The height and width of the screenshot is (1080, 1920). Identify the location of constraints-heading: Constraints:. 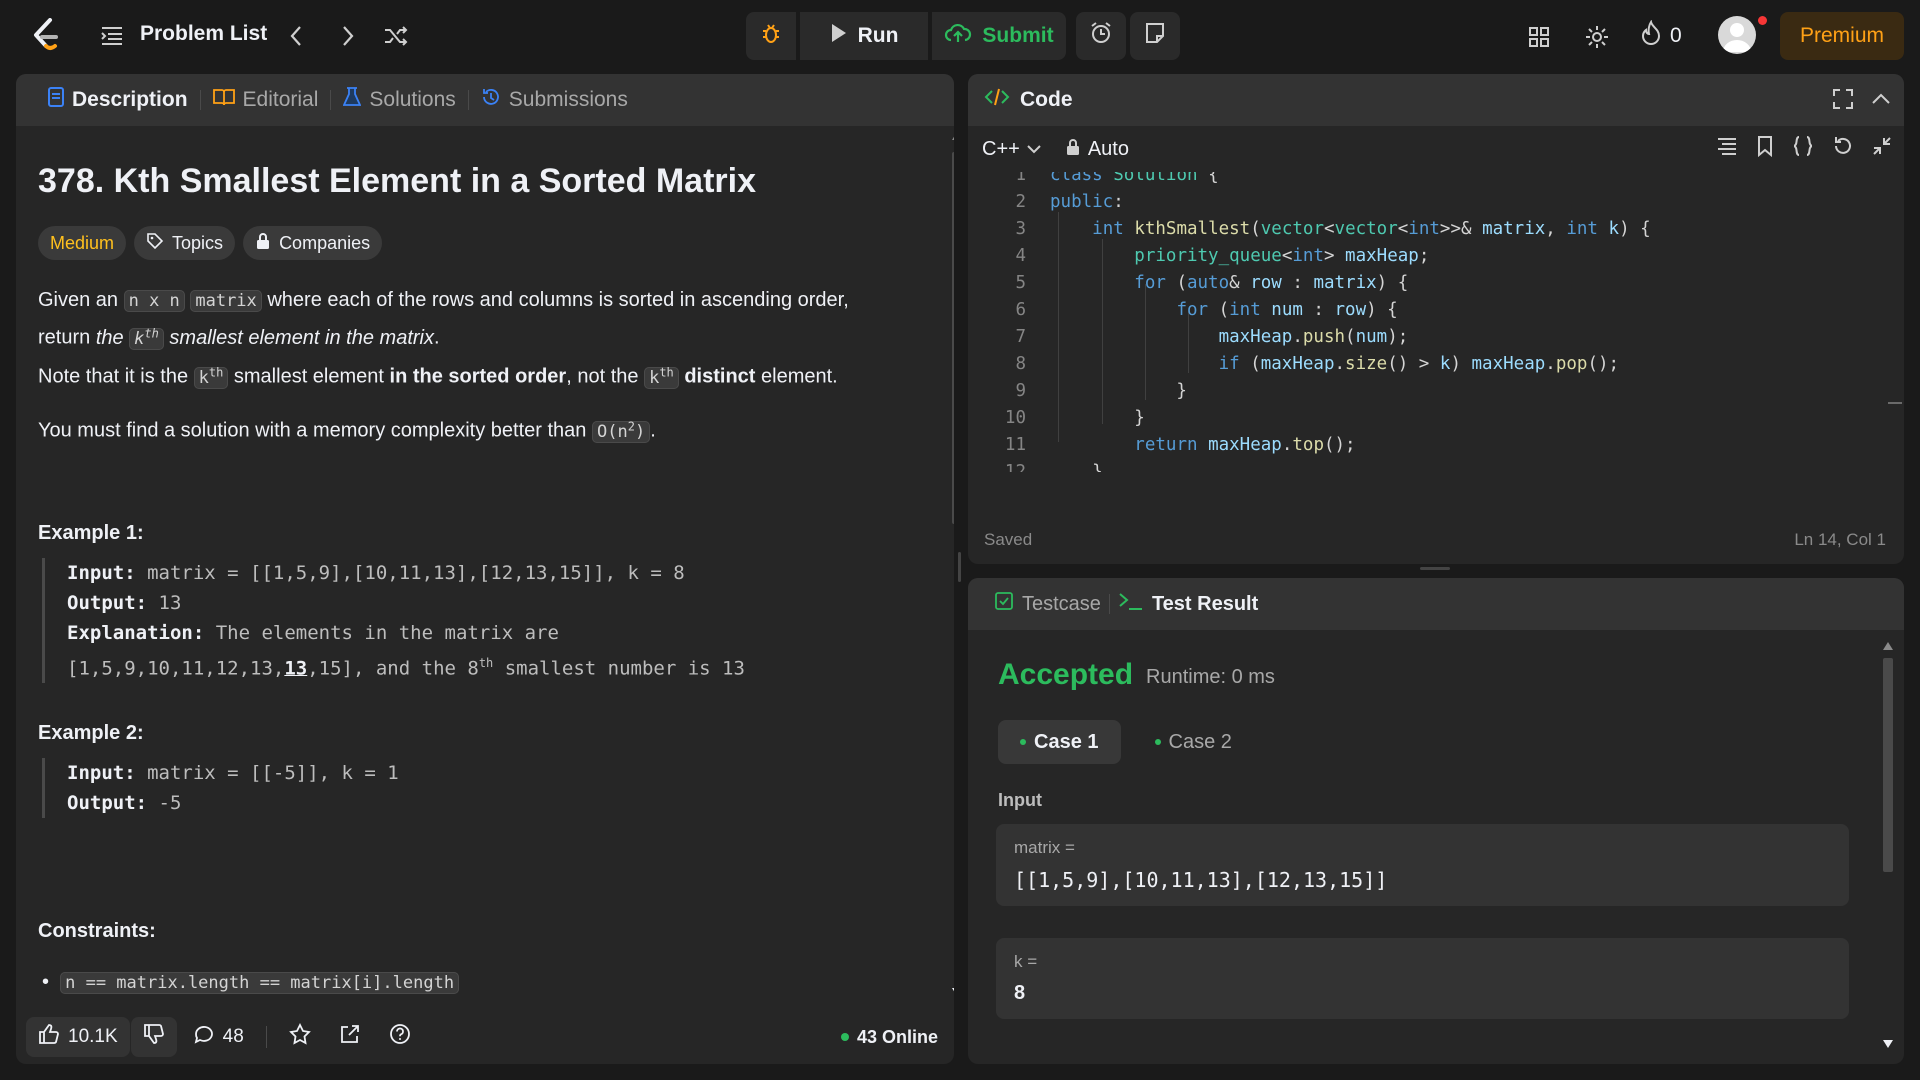
(97, 931).